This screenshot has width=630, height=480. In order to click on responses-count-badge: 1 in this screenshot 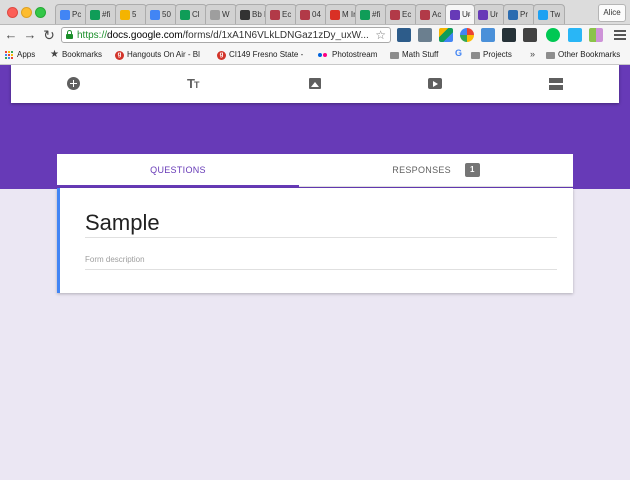, I will do `click(472, 169)`.